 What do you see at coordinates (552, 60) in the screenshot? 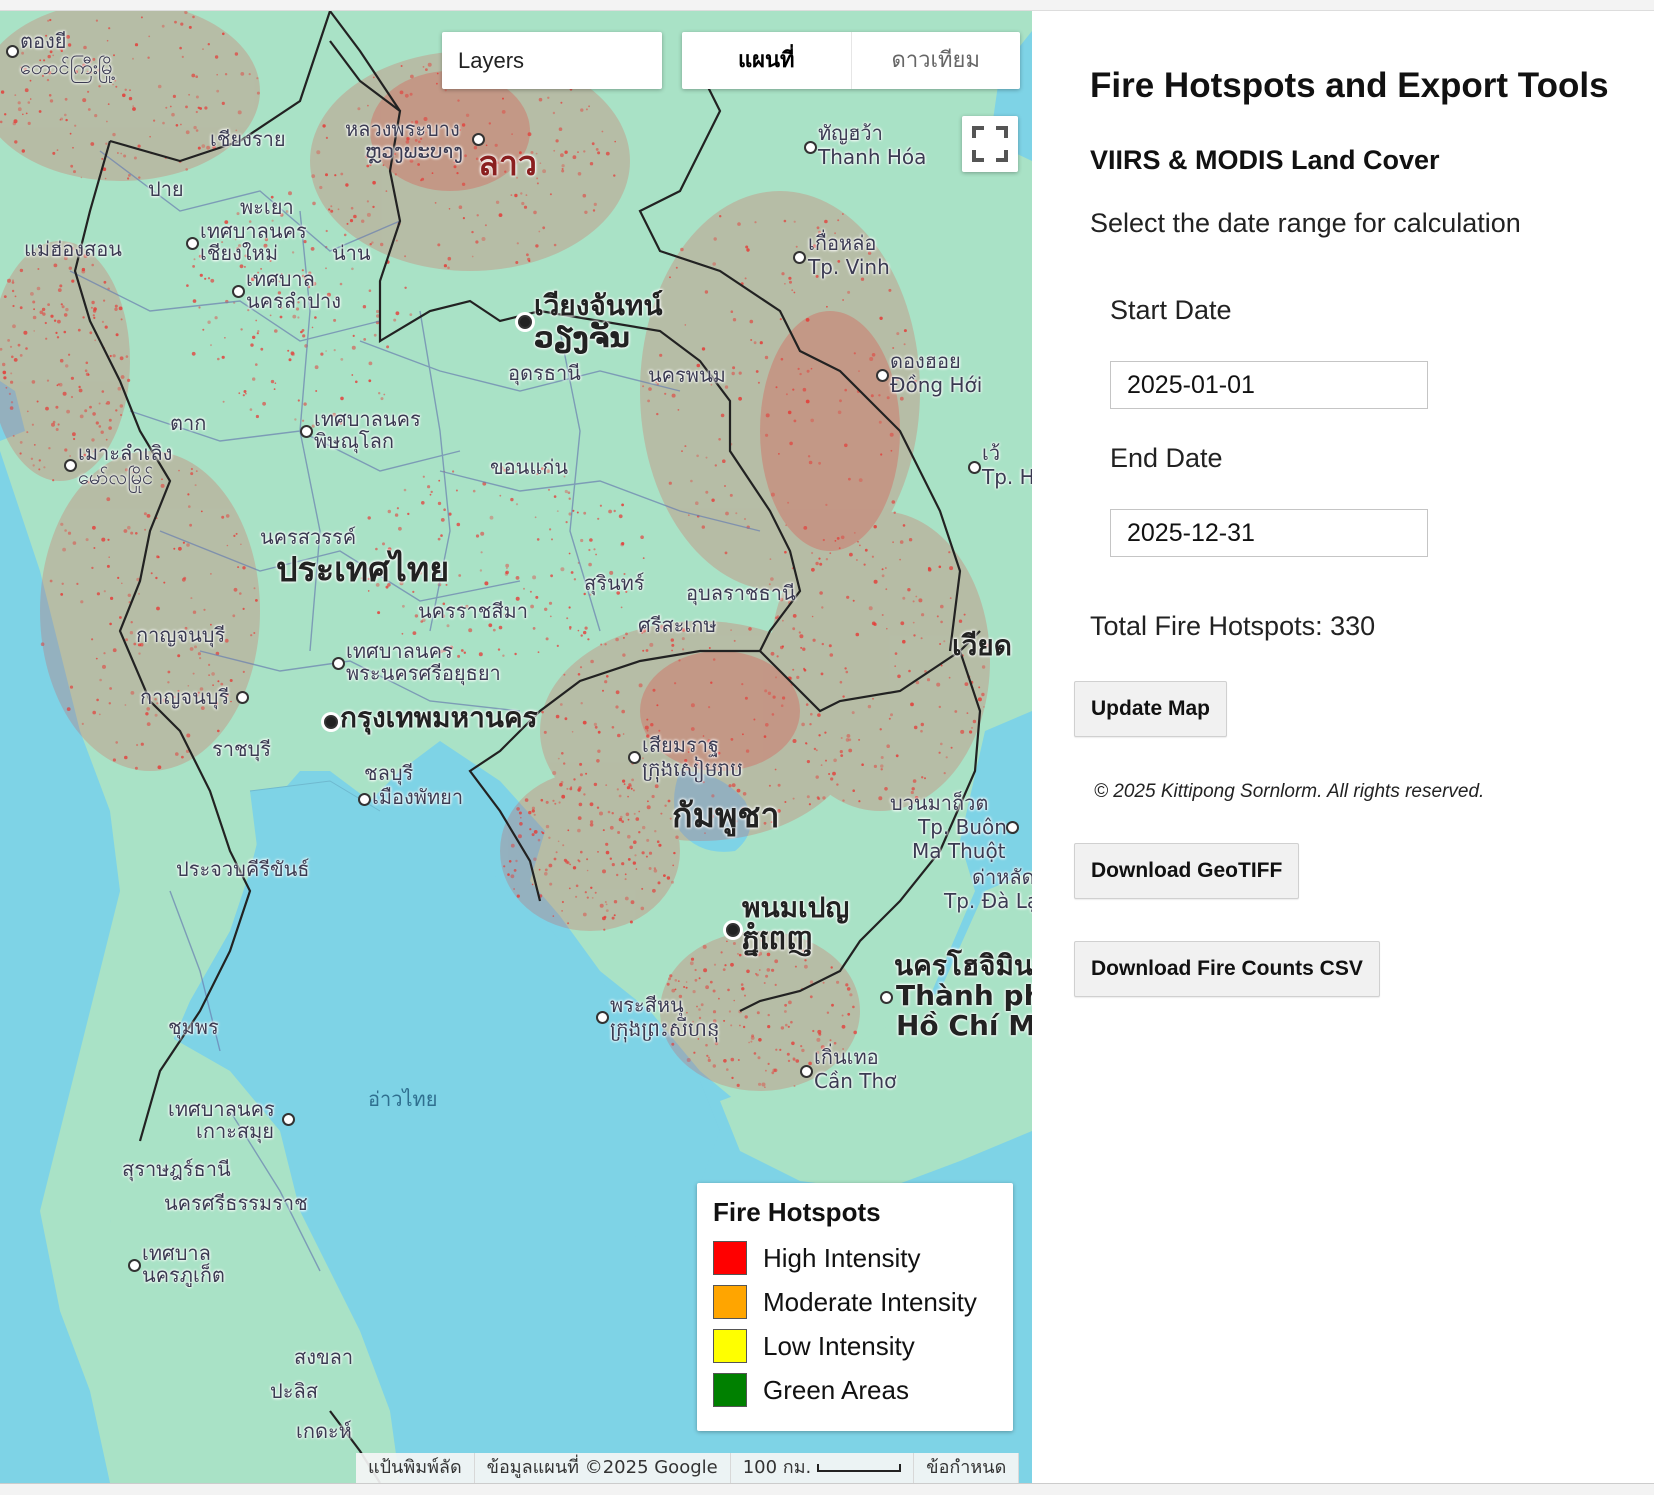
I see `layers-dropdown: Layers` at bounding box center [552, 60].